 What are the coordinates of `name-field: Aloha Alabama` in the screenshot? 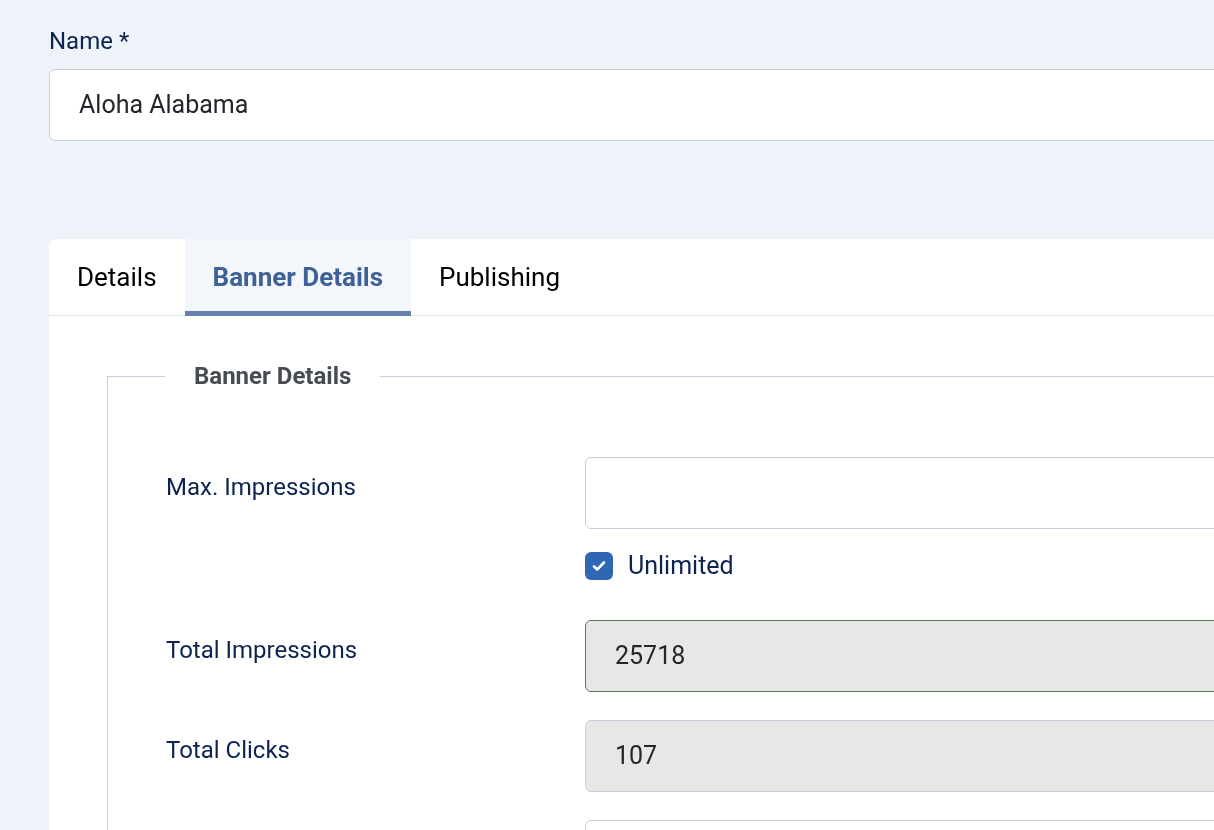 It's located at (631, 105).